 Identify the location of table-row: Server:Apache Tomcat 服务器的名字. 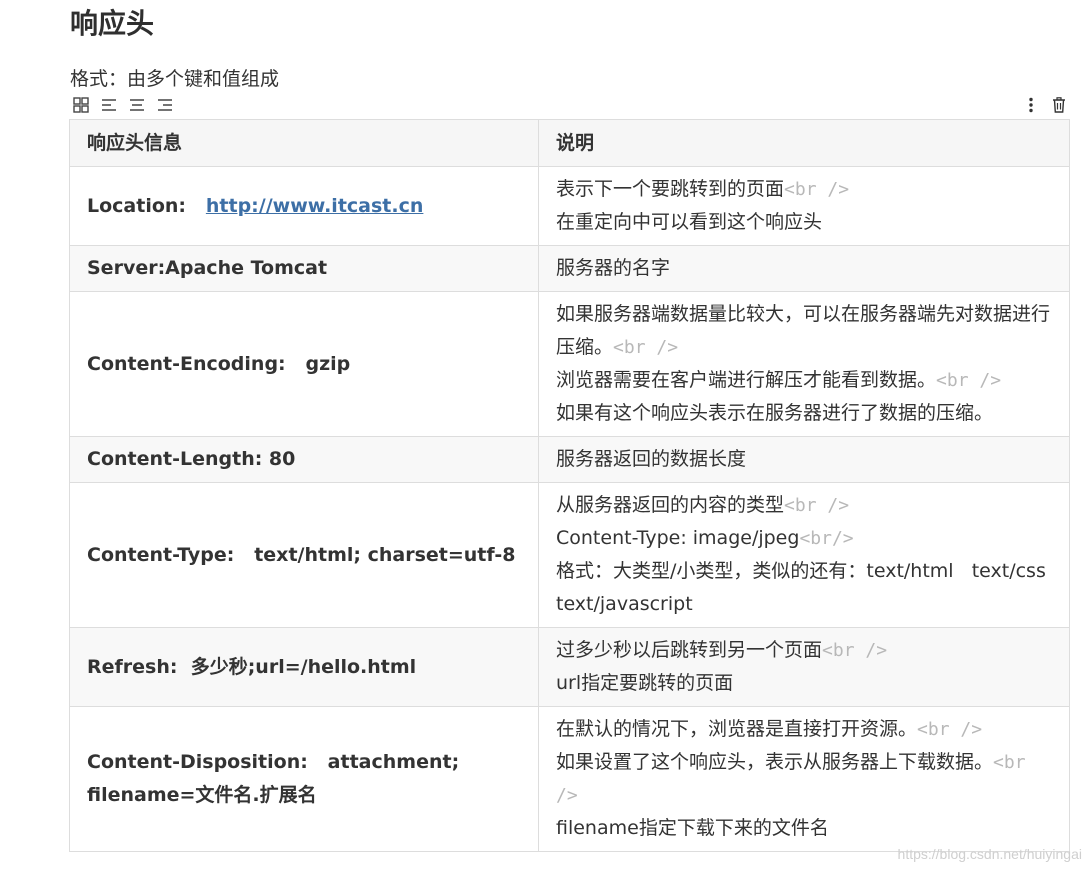
(569, 268).